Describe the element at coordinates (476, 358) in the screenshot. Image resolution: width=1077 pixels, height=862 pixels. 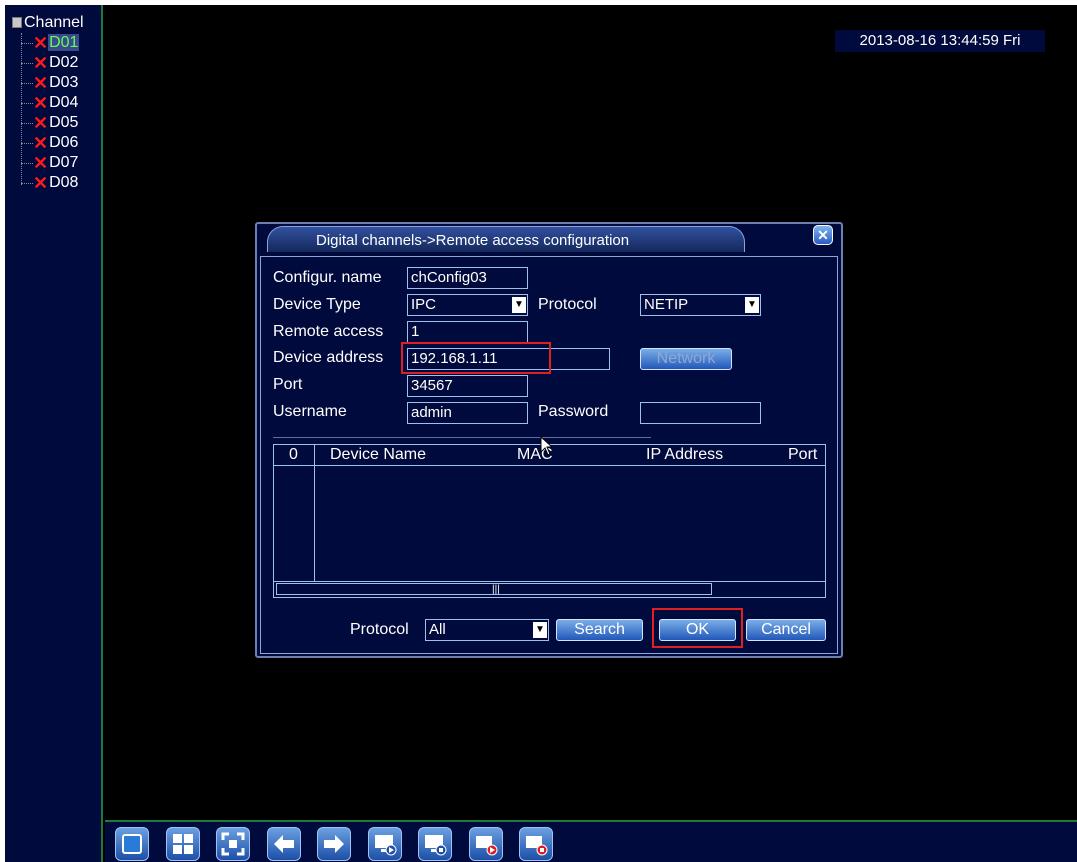
I see `device-address-highlight` at that location.